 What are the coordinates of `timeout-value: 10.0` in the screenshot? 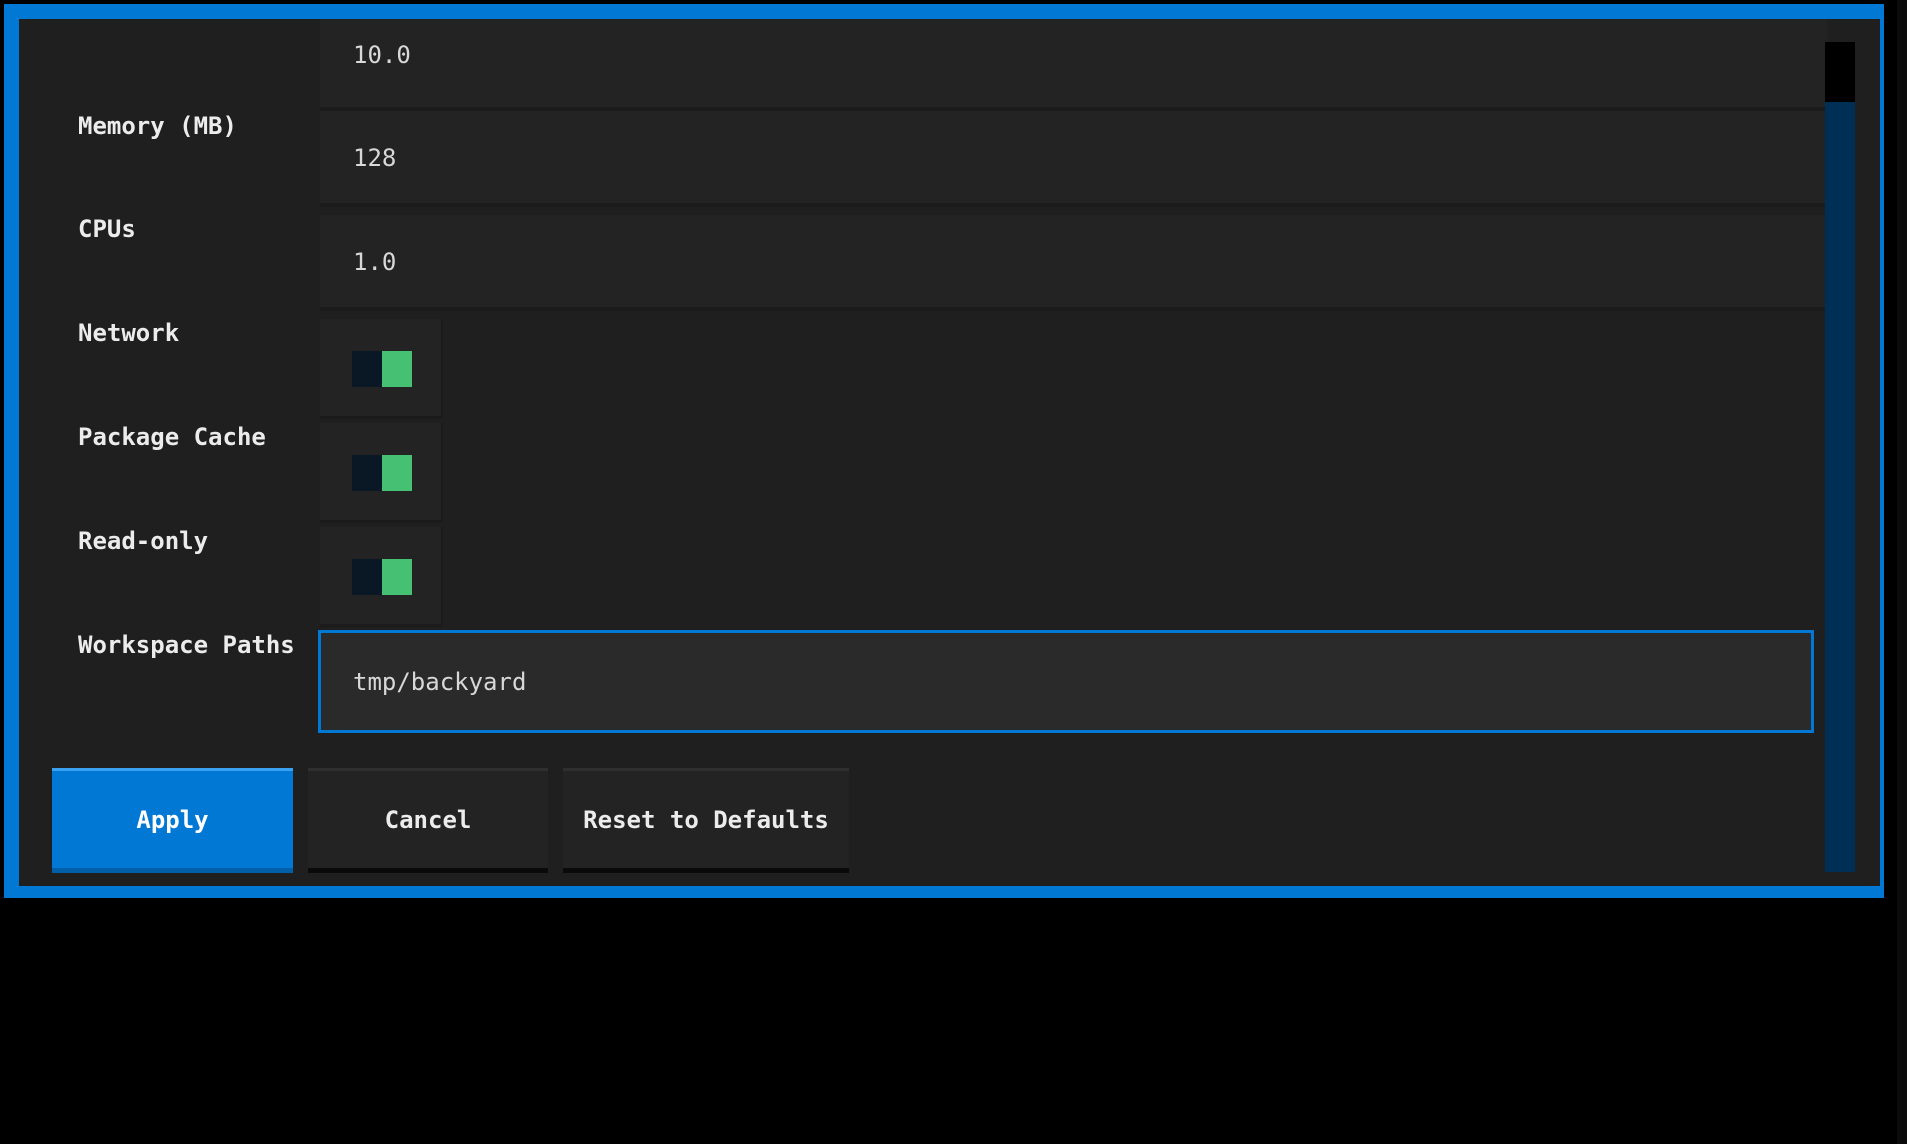 It's located at (382, 55).